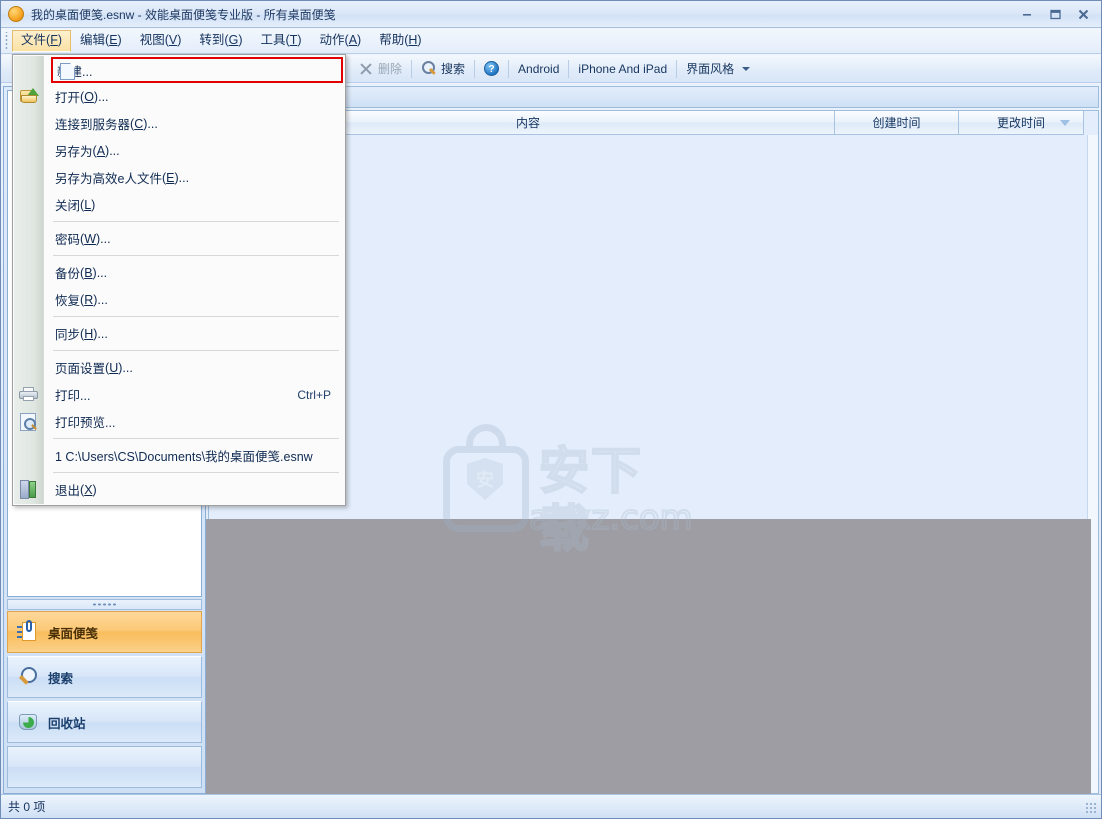 Image resolution: width=1102 pixels, height=819 pixels. I want to click on menu-view: 视图(V), so click(161, 41).